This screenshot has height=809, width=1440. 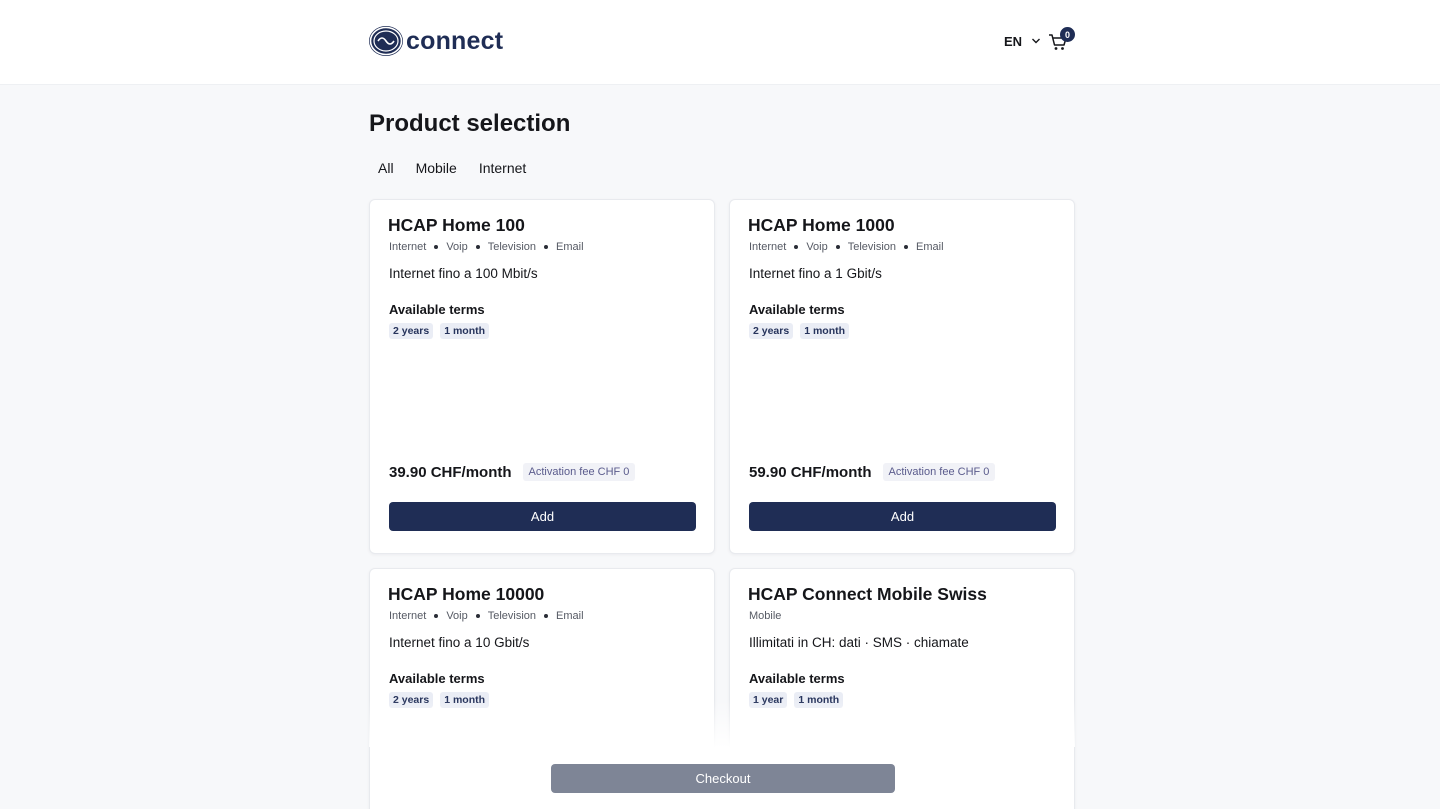 I want to click on category-label: Mobile, so click(x=765, y=616).